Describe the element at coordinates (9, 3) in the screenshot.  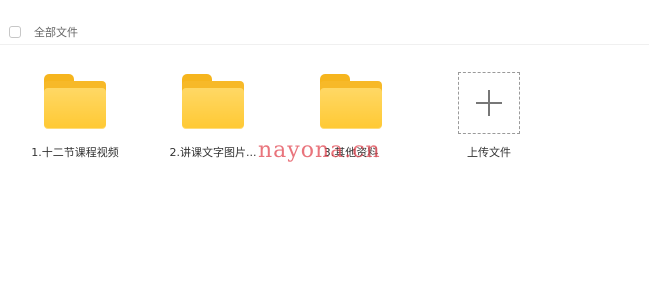
I see `back-icon: ‹` at that location.